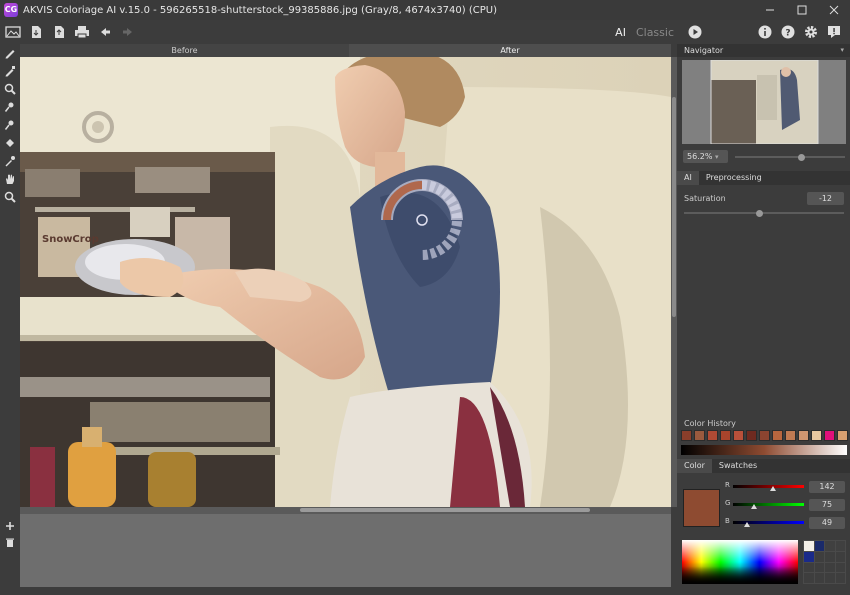 The height and width of the screenshot is (595, 850). I want to click on green-value-field: 75, so click(827, 505).